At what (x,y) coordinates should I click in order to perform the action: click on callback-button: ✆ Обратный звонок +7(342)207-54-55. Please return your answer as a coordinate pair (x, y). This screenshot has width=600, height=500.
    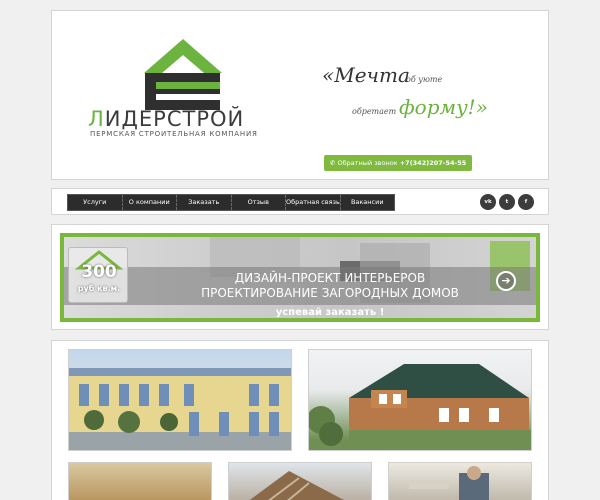
    Looking at the image, I should click on (398, 163).